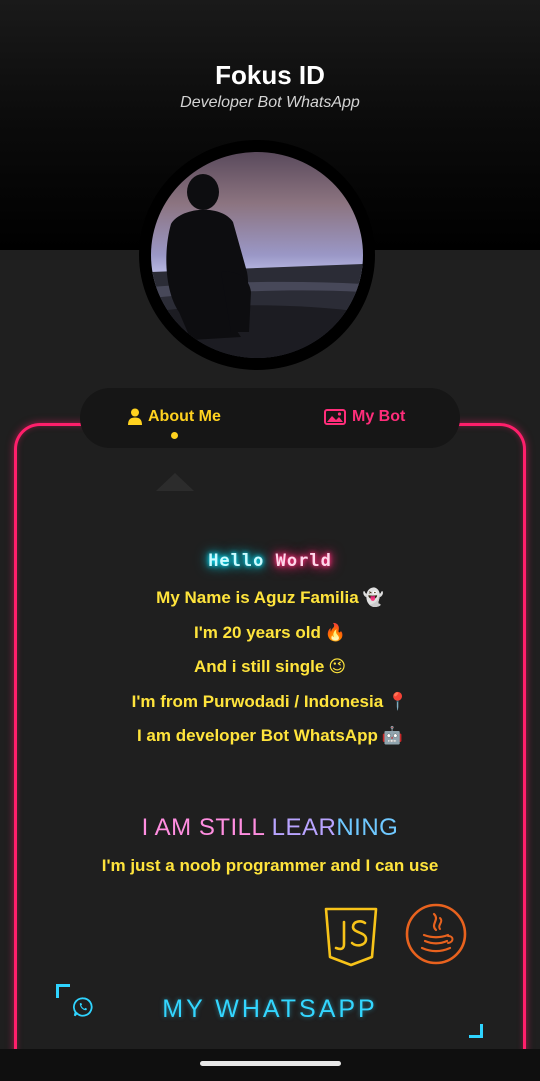  What do you see at coordinates (270, 1009) in the screenshot?
I see `whatsapp-section-title: MY WHATSAPP` at bounding box center [270, 1009].